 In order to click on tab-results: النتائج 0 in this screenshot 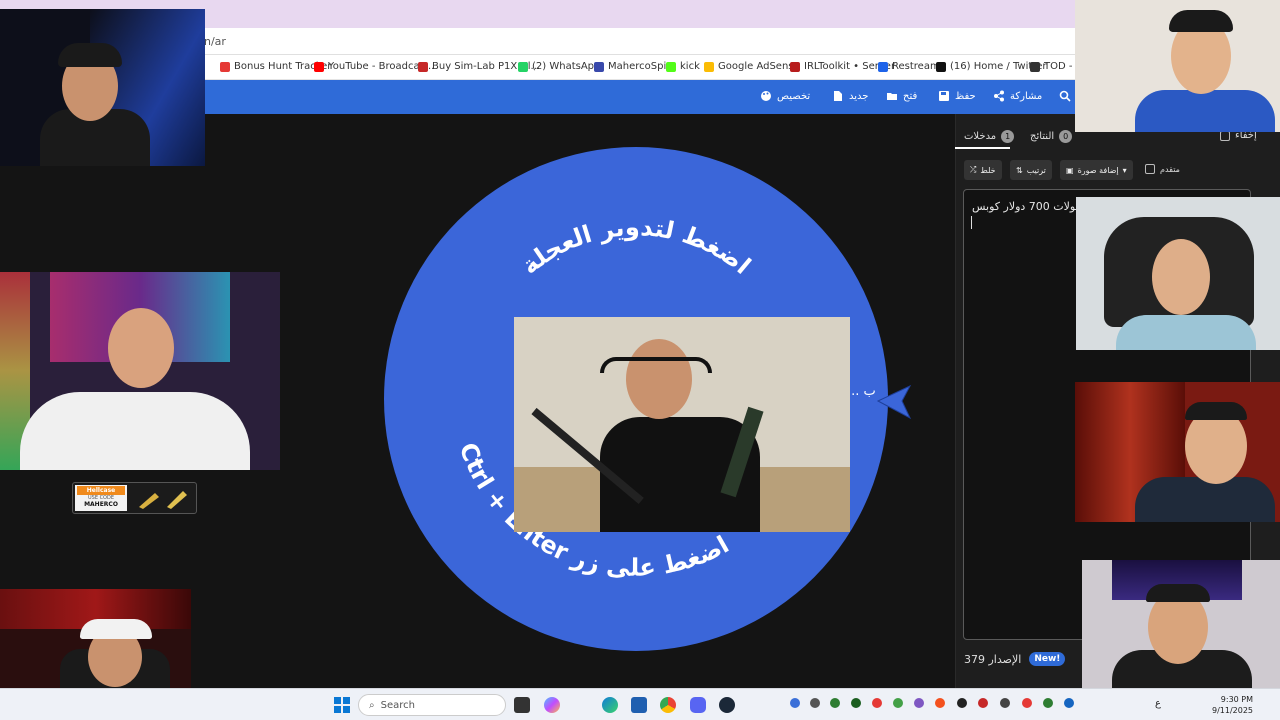, I will do `click(1051, 136)`.